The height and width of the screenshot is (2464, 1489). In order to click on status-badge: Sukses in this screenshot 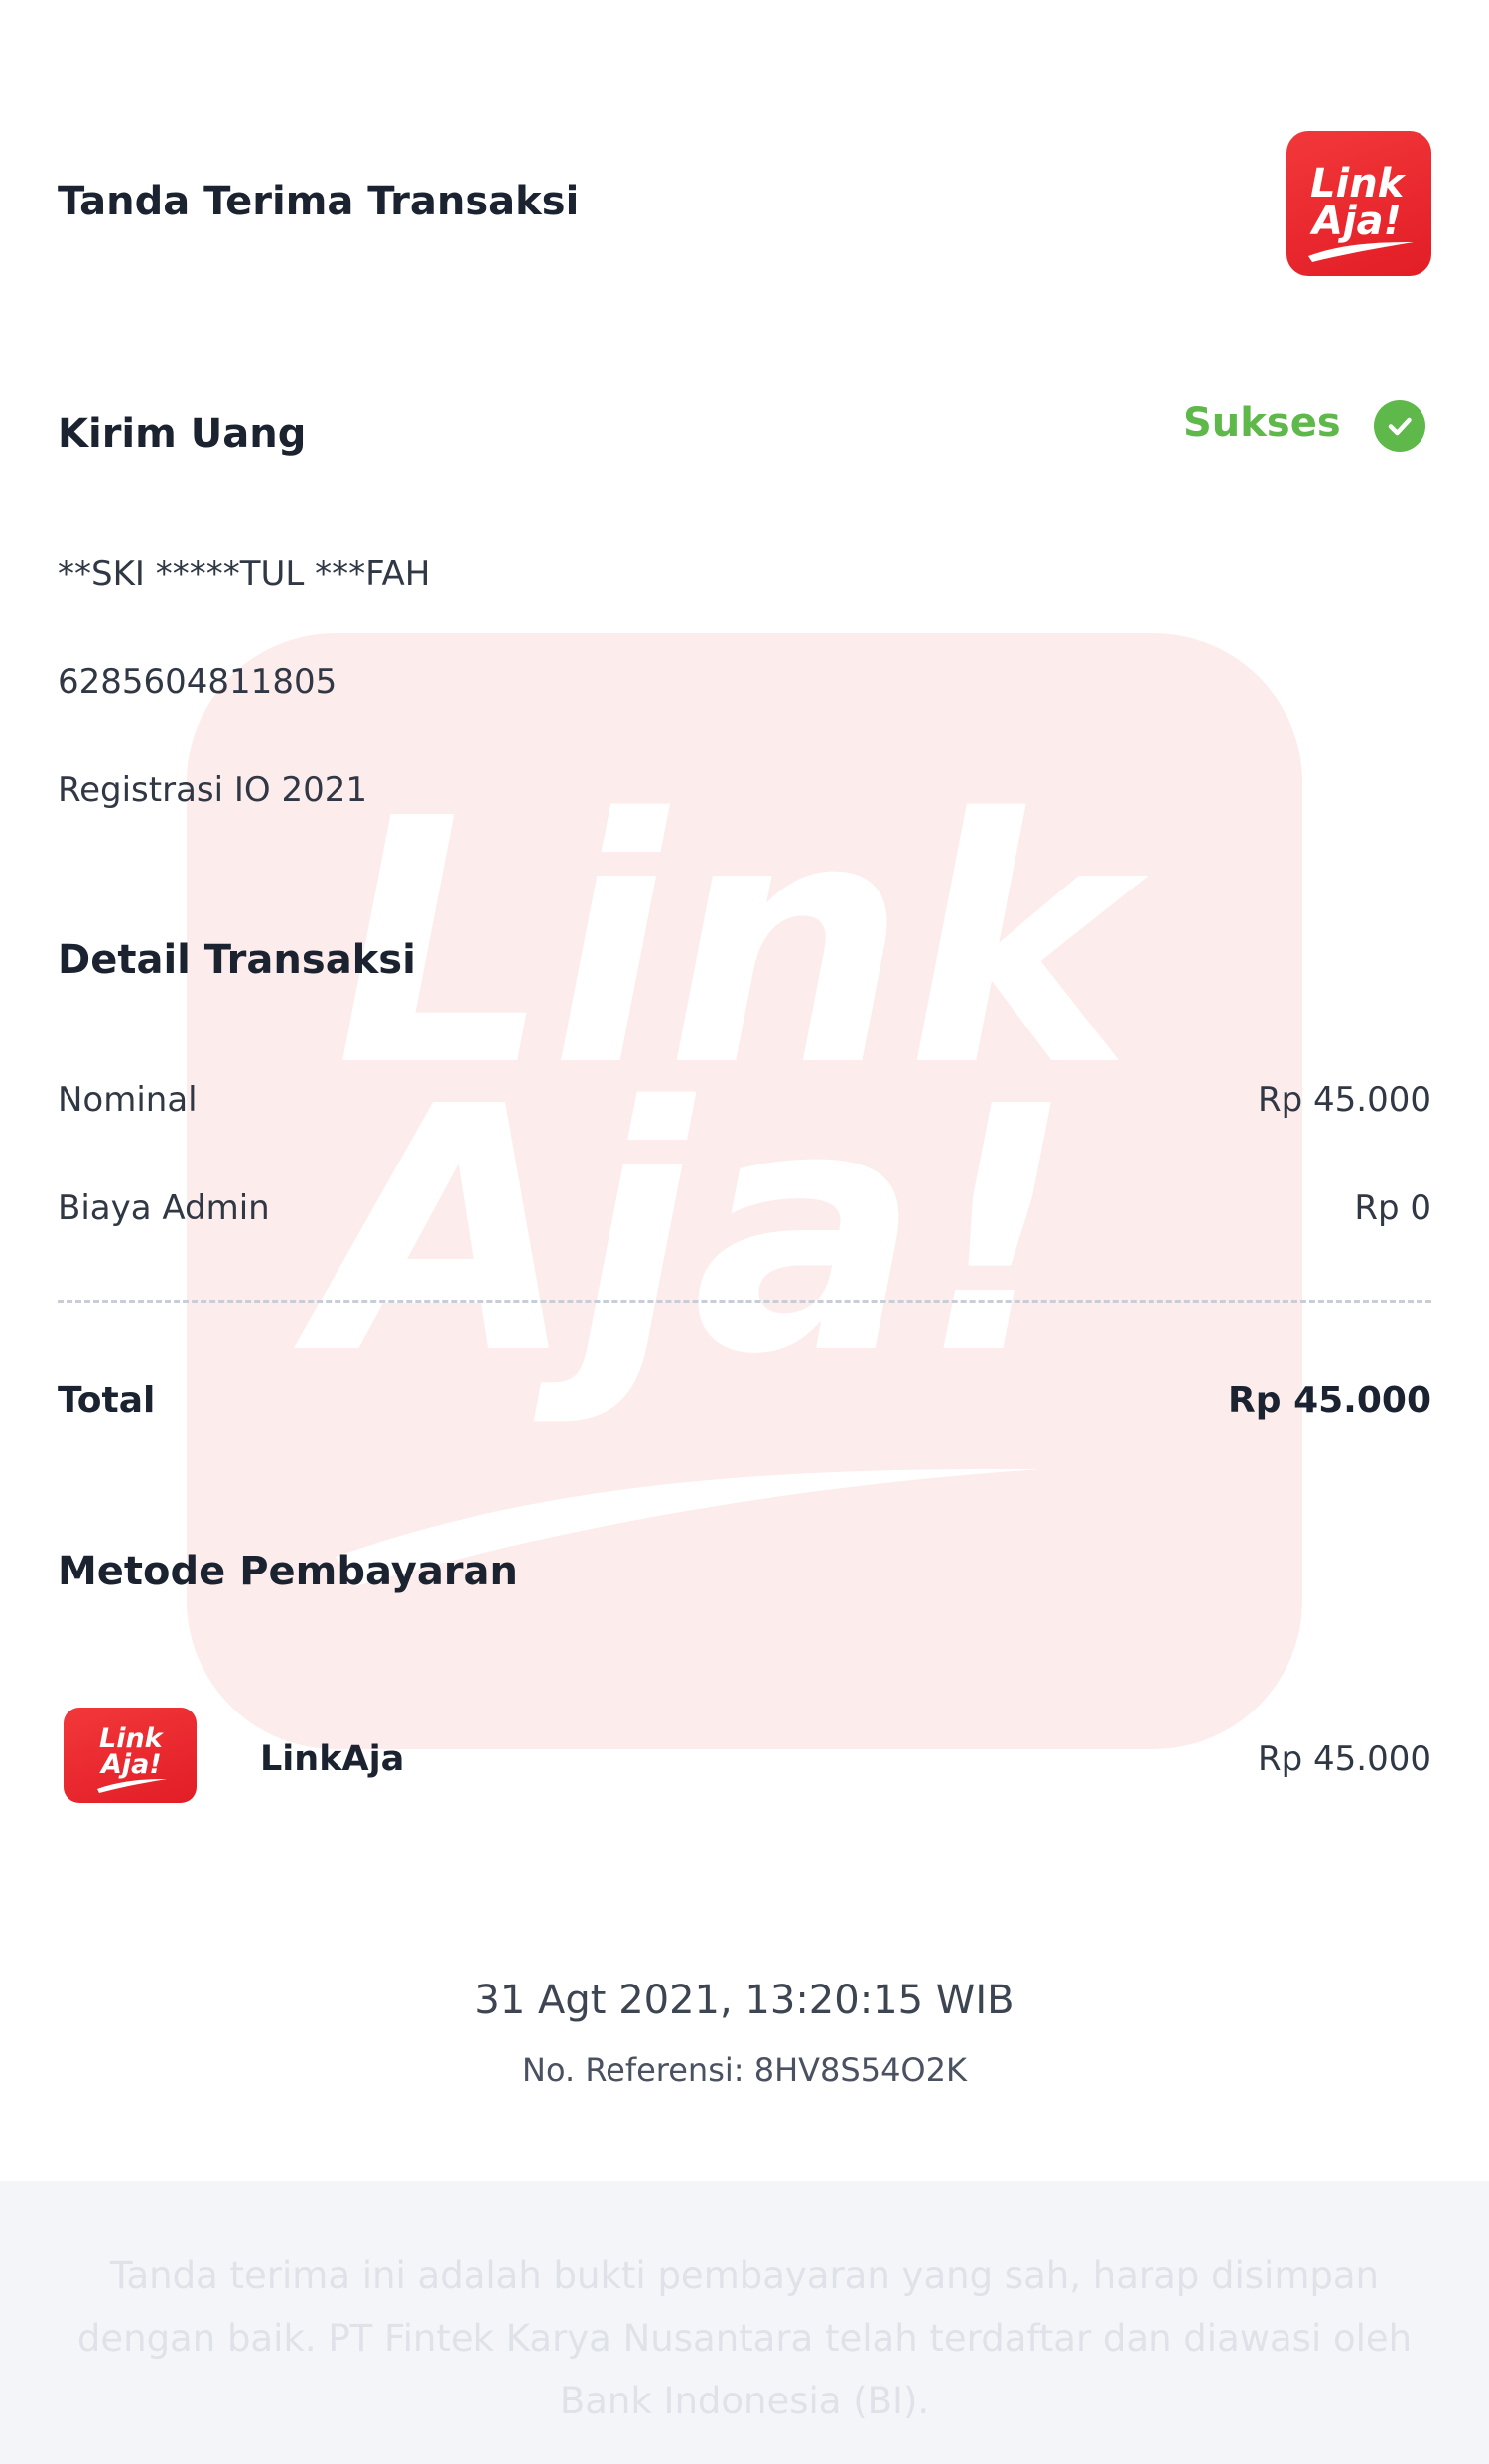, I will do `click(1262, 423)`.